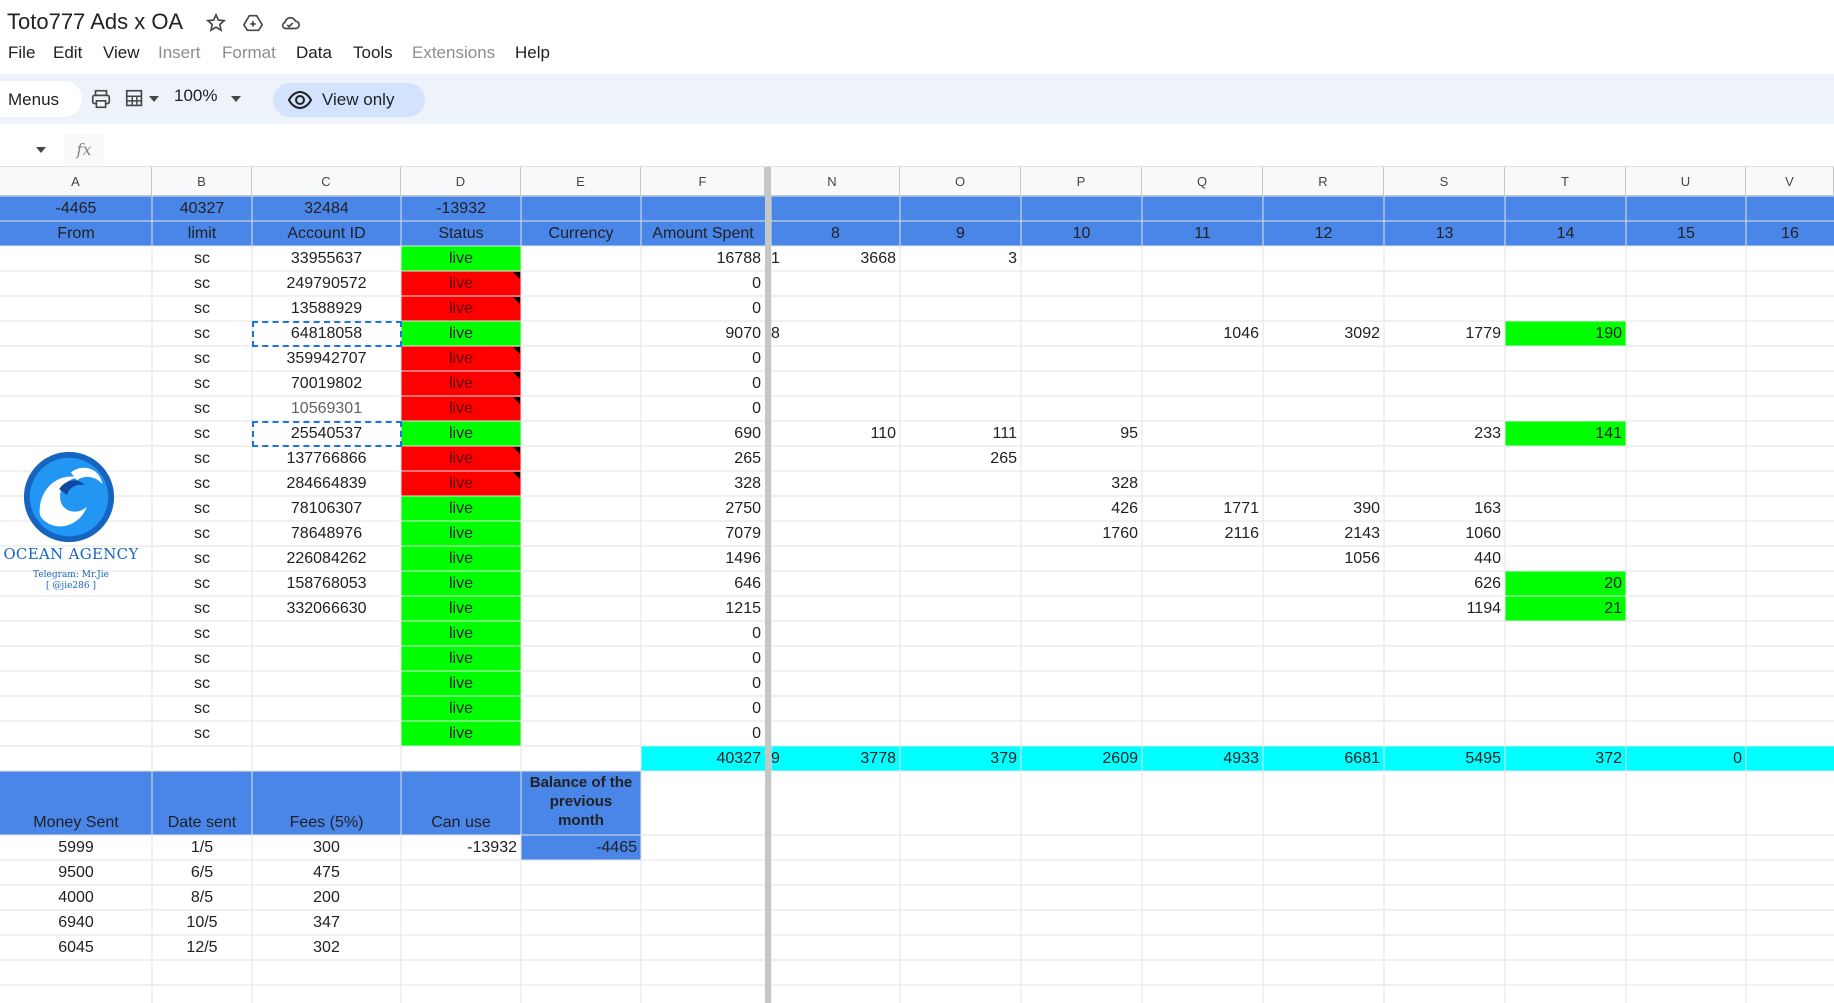  What do you see at coordinates (326, 308) in the screenshot?
I see `account-id-cell: 13588929` at bounding box center [326, 308].